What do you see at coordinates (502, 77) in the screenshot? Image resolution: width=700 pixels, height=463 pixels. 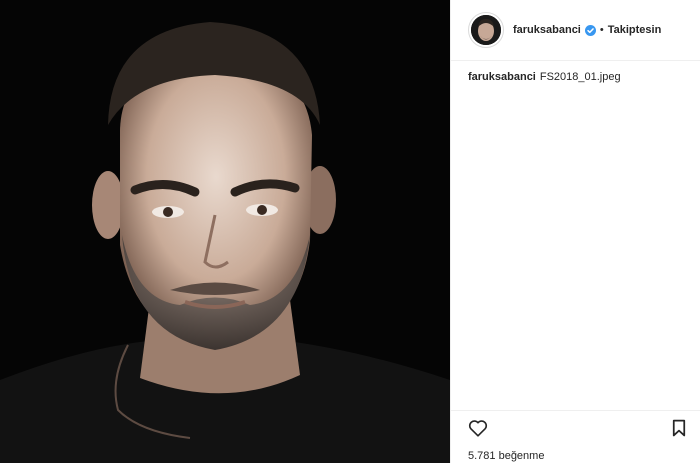 I see `caption-username: faruksabanci` at bounding box center [502, 77].